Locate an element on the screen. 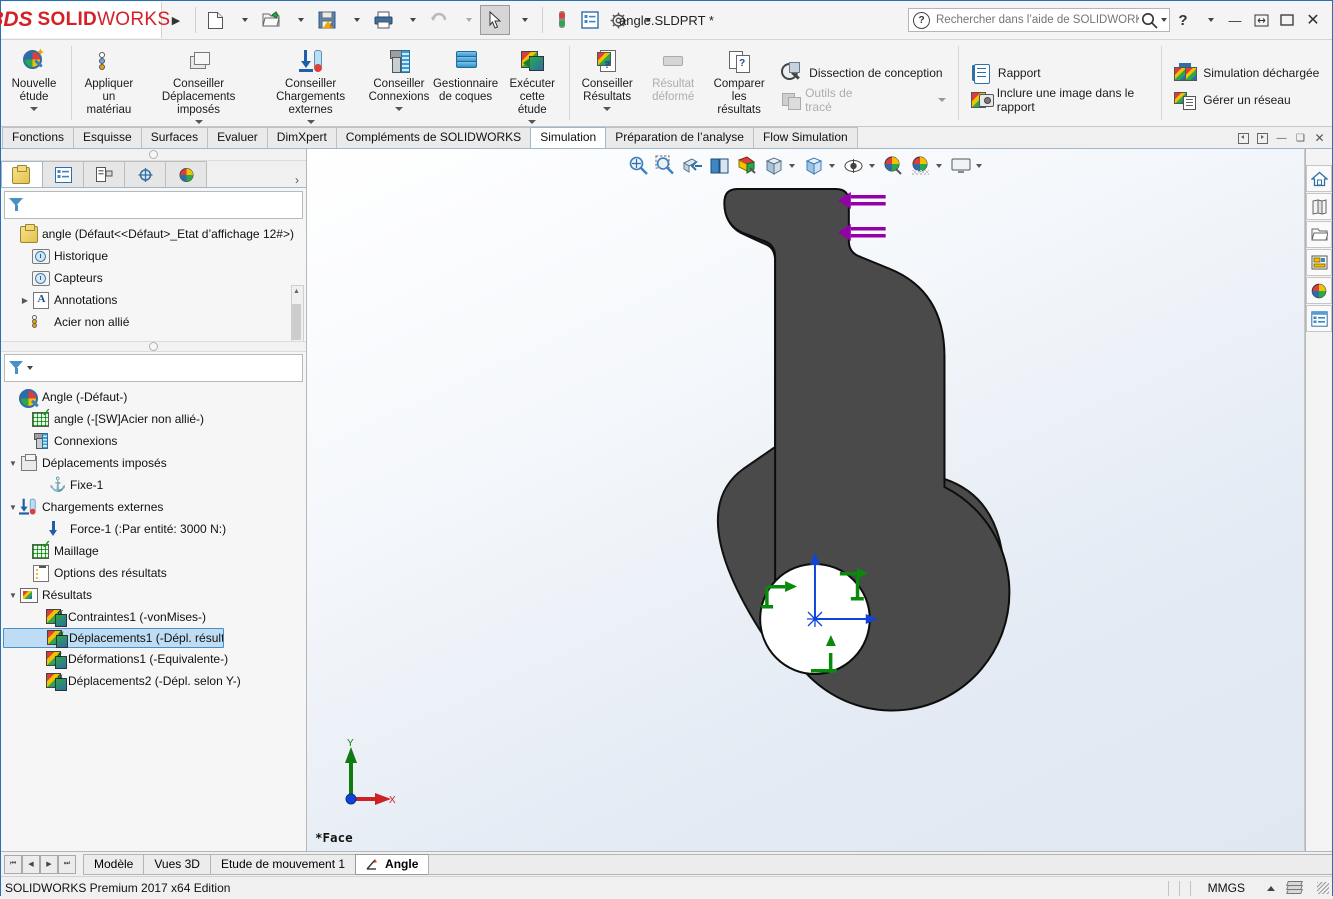  apply-scene-button is located at coordinates (921, 166).